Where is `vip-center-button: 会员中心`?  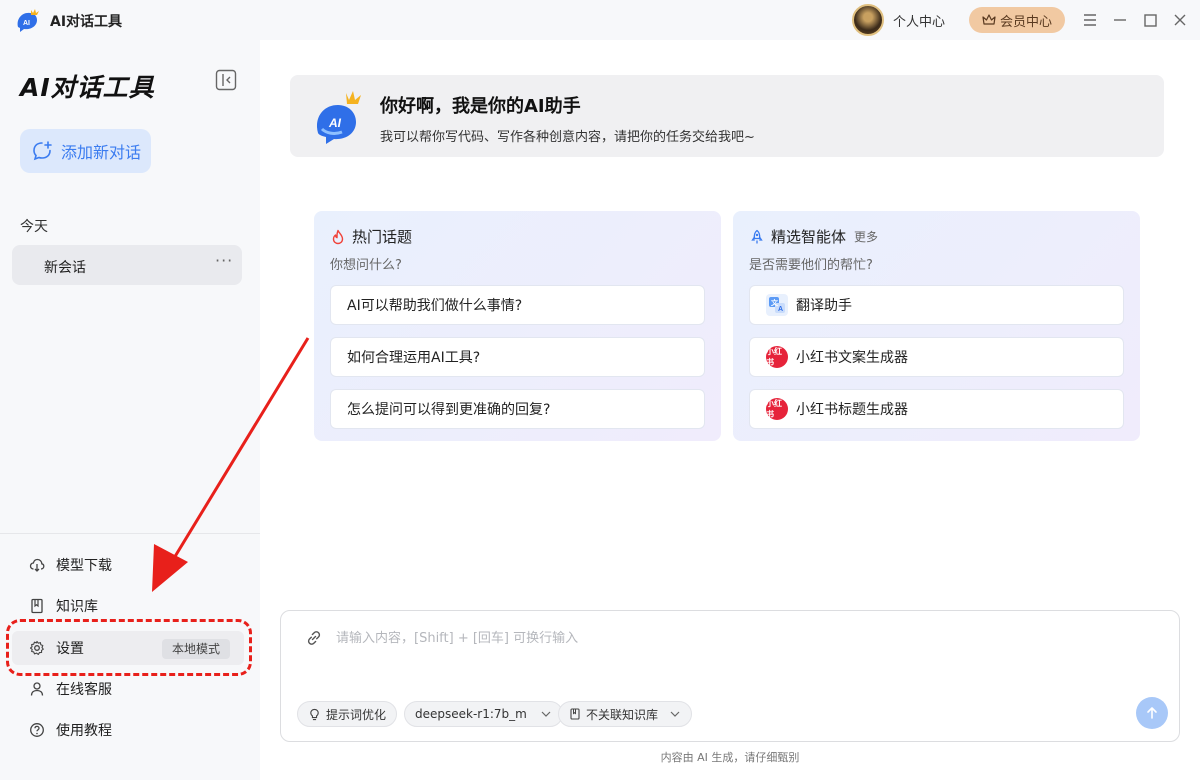 vip-center-button: 会员中心 is located at coordinates (1017, 20).